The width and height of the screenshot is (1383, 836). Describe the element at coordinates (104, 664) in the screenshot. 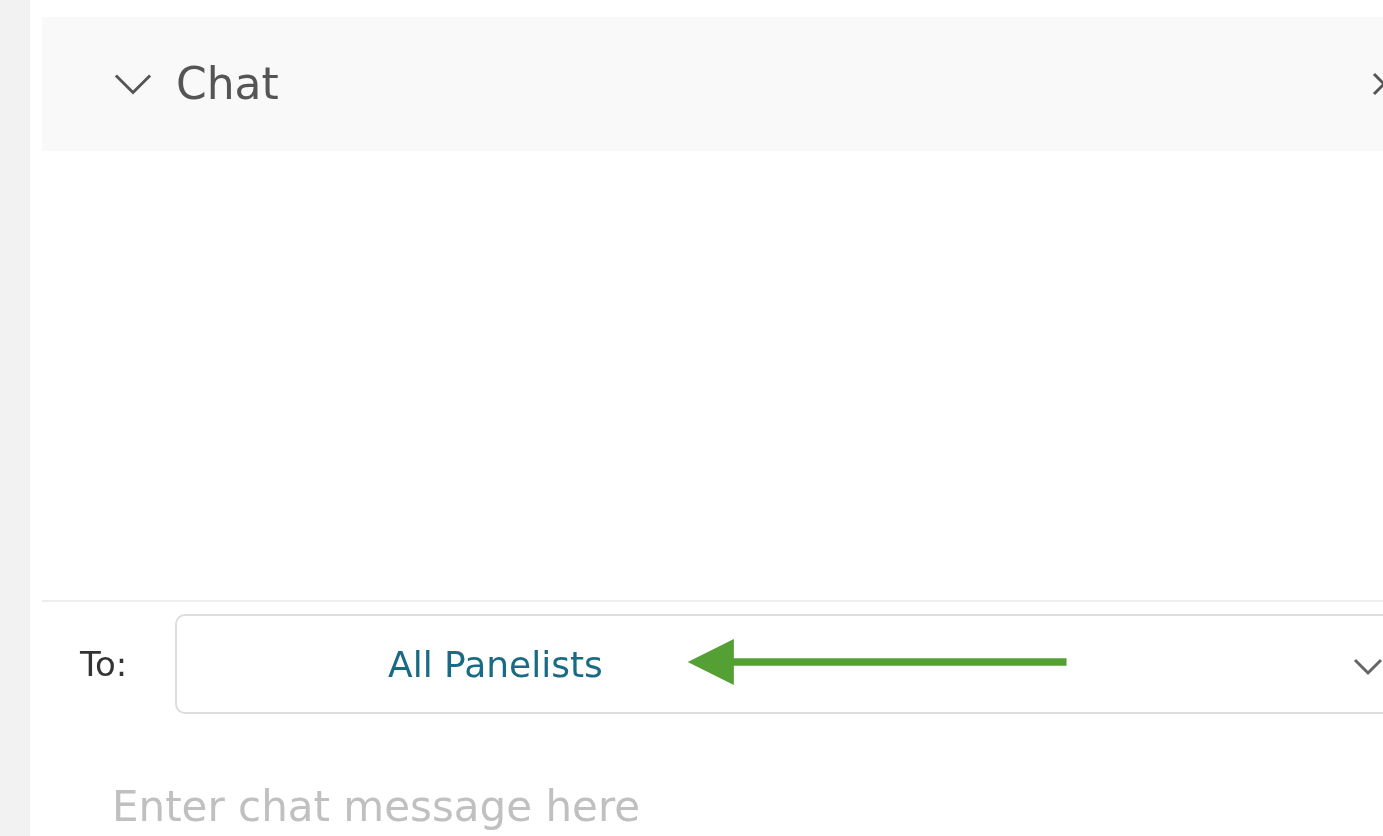

I see `to-label: To:` at that location.